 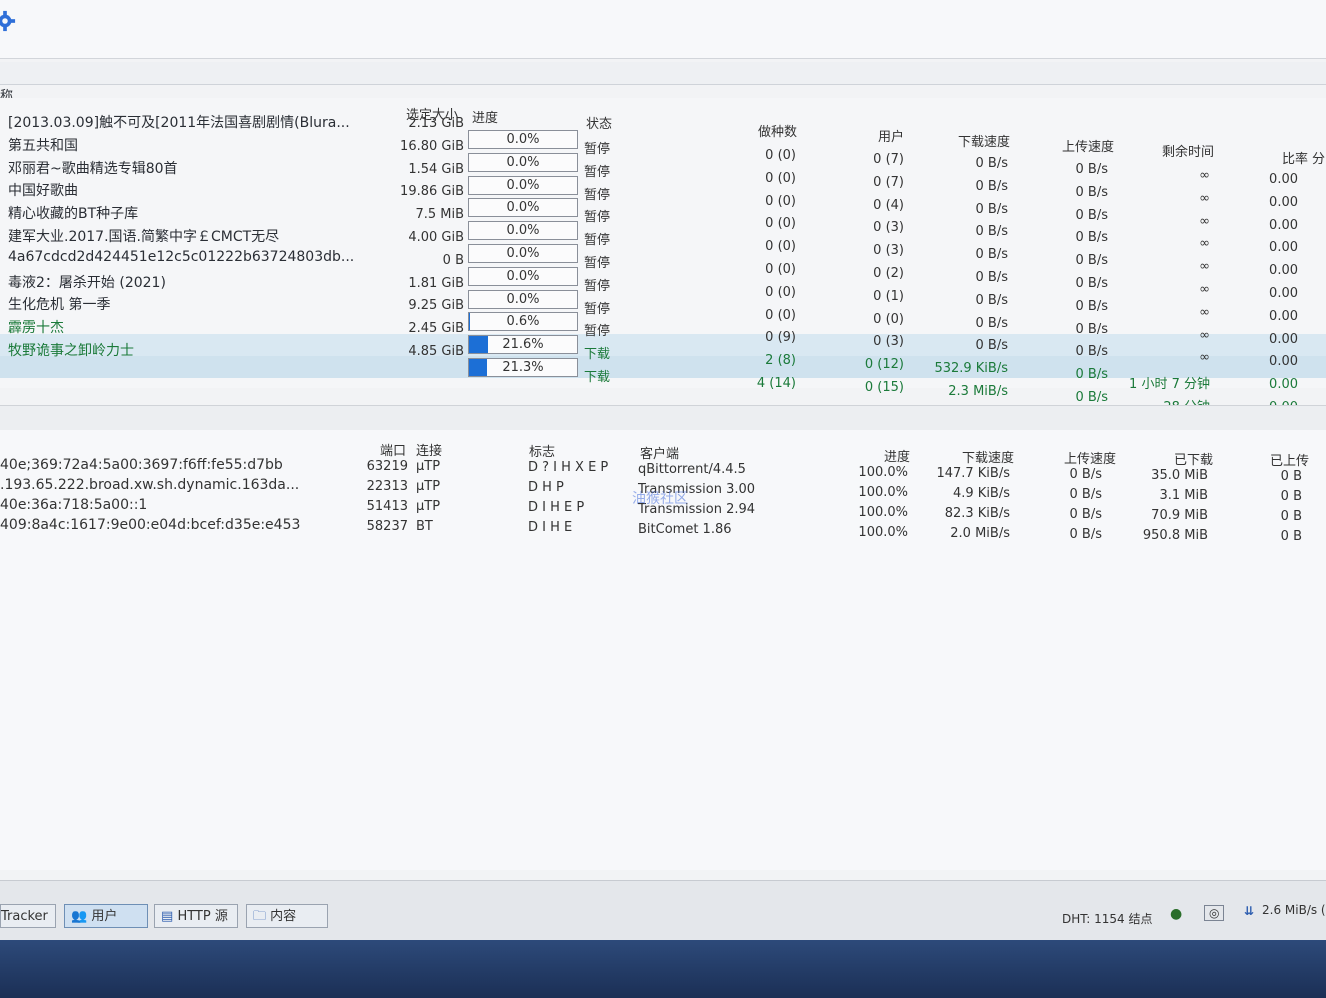 What do you see at coordinates (188, 190) in the screenshot?
I see `torrent-name: 中国好歌曲` at bounding box center [188, 190].